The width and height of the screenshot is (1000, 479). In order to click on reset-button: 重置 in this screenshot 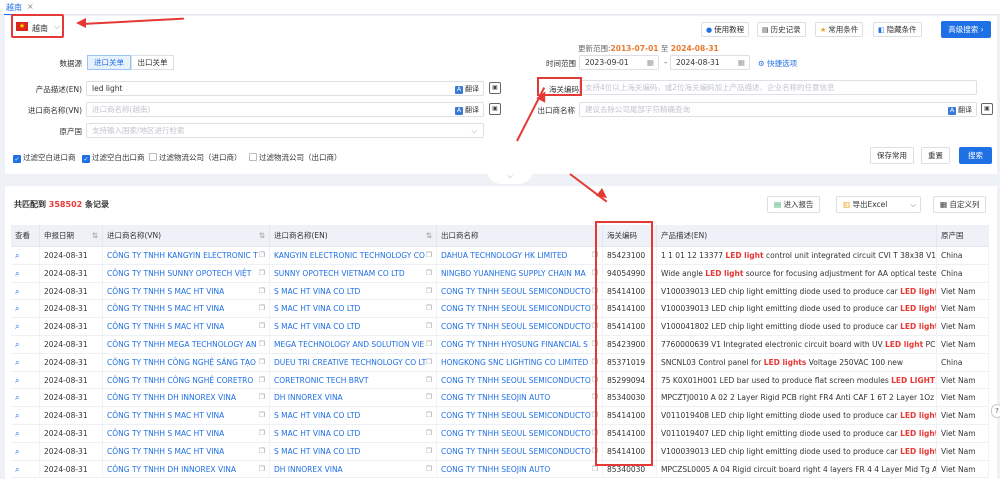, I will do `click(935, 155)`.